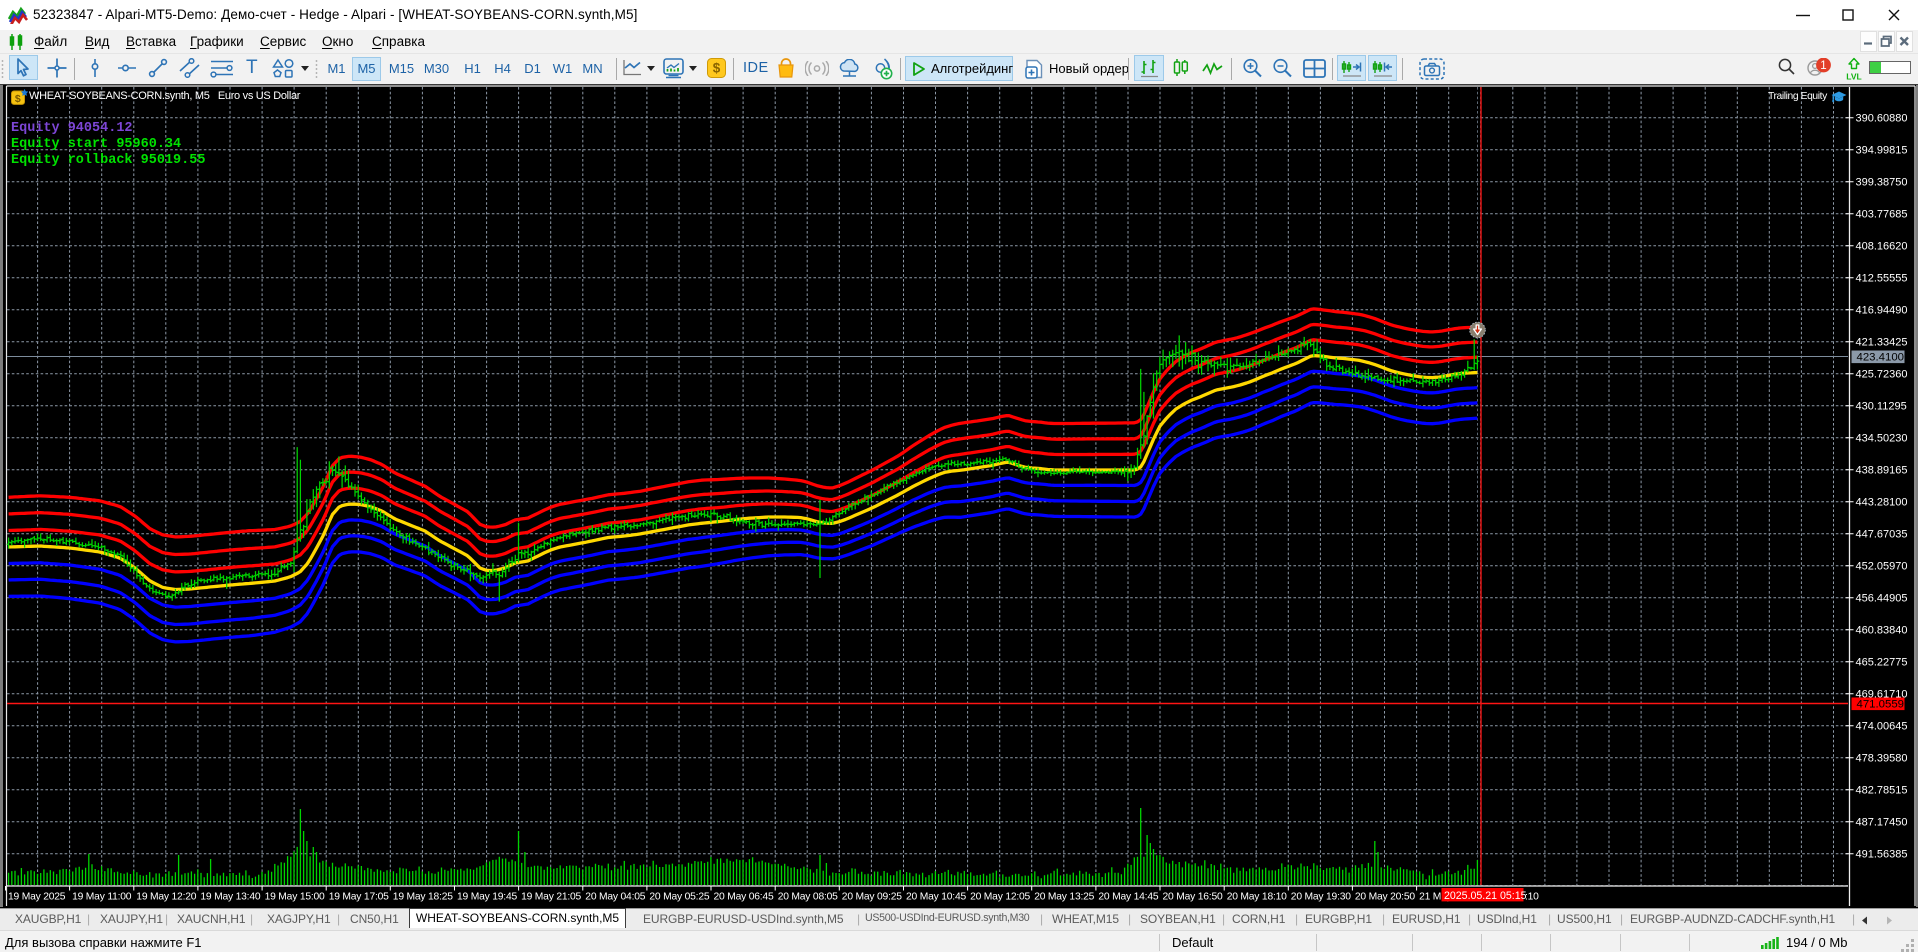 The height and width of the screenshot is (952, 1918). What do you see at coordinates (166, 897) in the screenshot?
I see `svg-text: 19 May 12:20` at bounding box center [166, 897].